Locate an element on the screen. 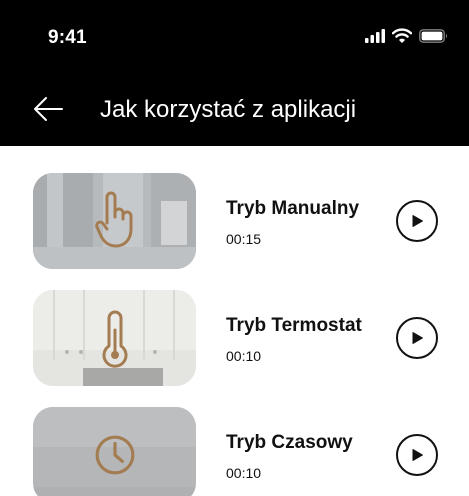  signal-icon is located at coordinates (375, 38).